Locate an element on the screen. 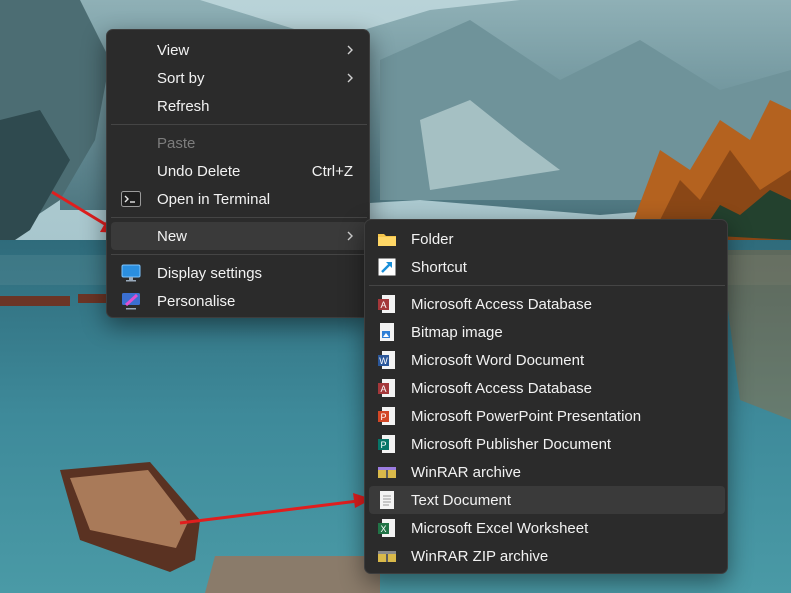 Image resolution: width=791 pixels, height=593 pixels. menu-item-label: Personalise is located at coordinates (196, 301).